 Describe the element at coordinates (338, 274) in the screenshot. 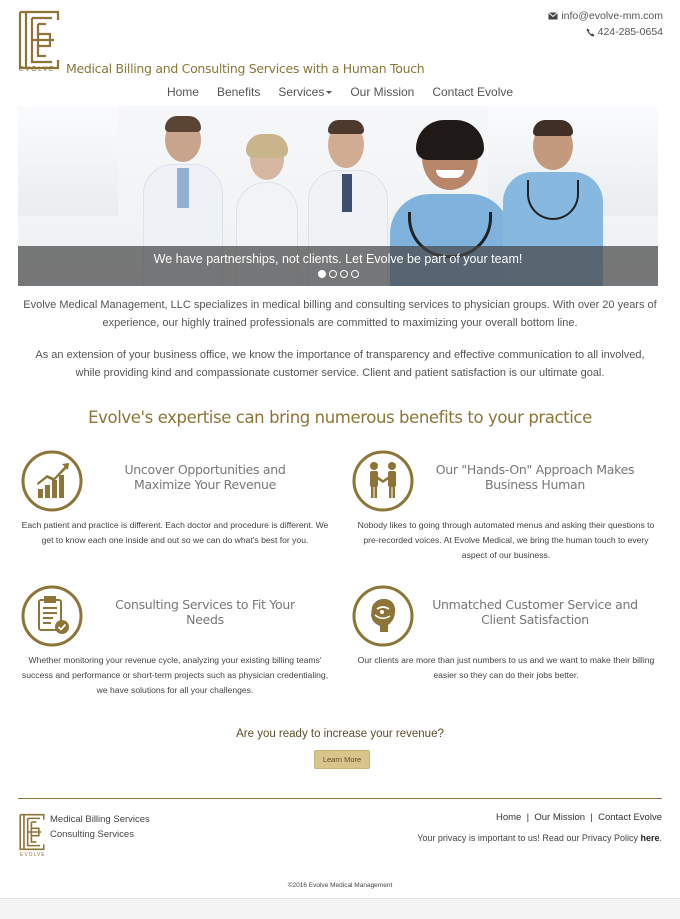

I see `slider-dots` at that location.